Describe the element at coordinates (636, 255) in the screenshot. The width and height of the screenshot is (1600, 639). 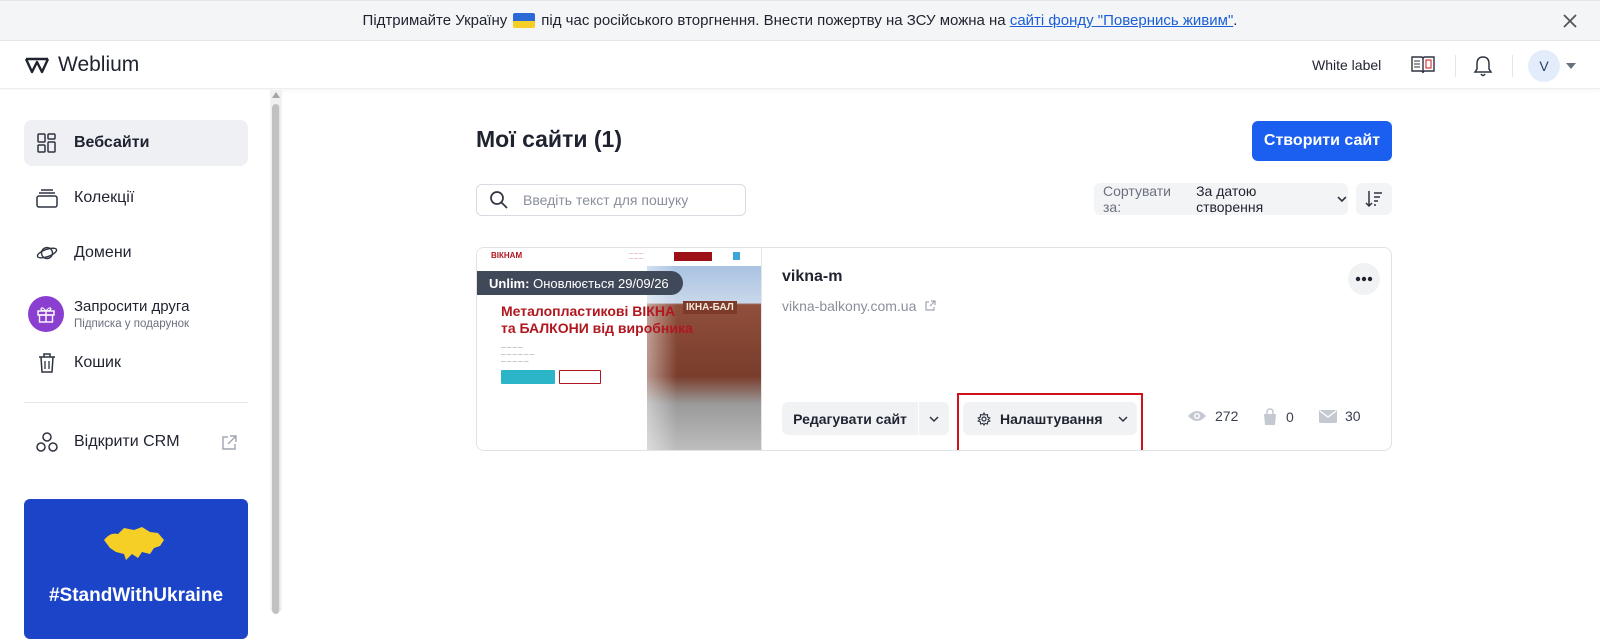
I see `preview-phones: — — — — — —` at that location.